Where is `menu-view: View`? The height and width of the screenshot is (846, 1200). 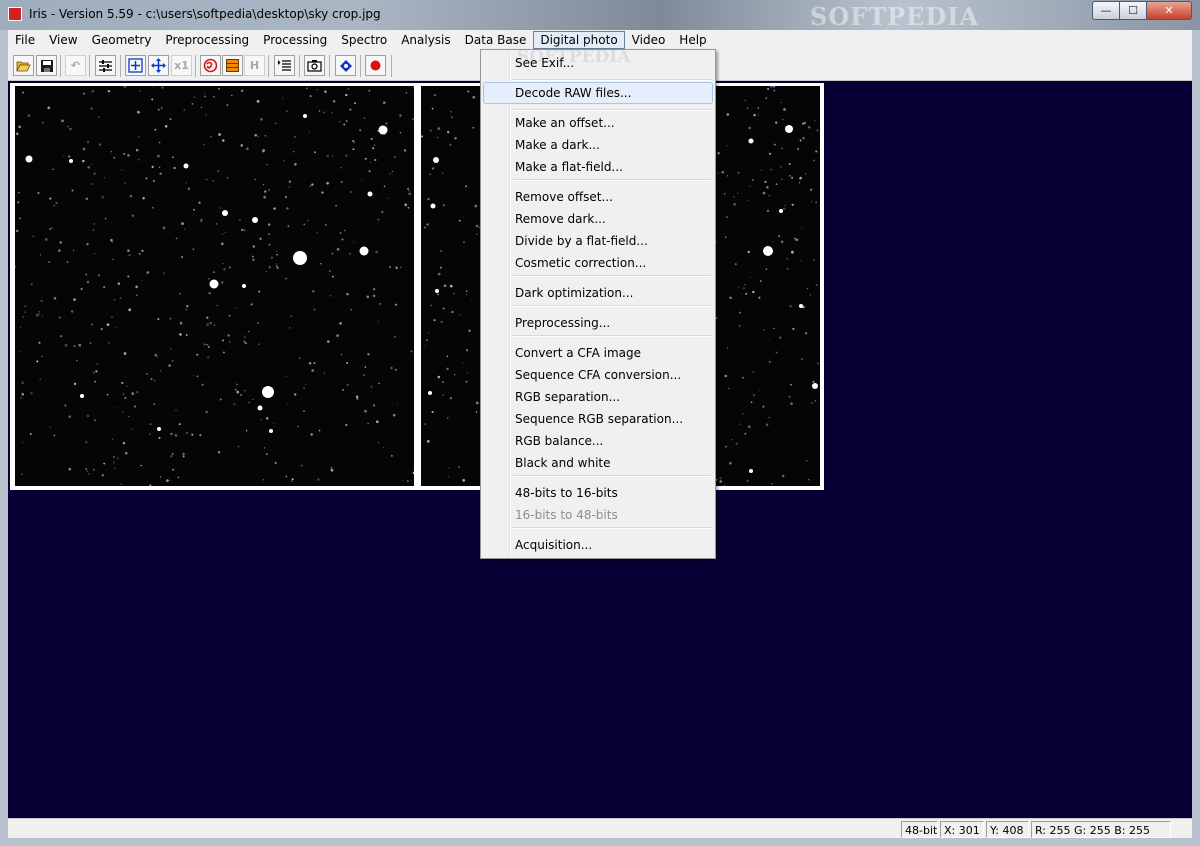
menu-view: View is located at coordinates (63, 40).